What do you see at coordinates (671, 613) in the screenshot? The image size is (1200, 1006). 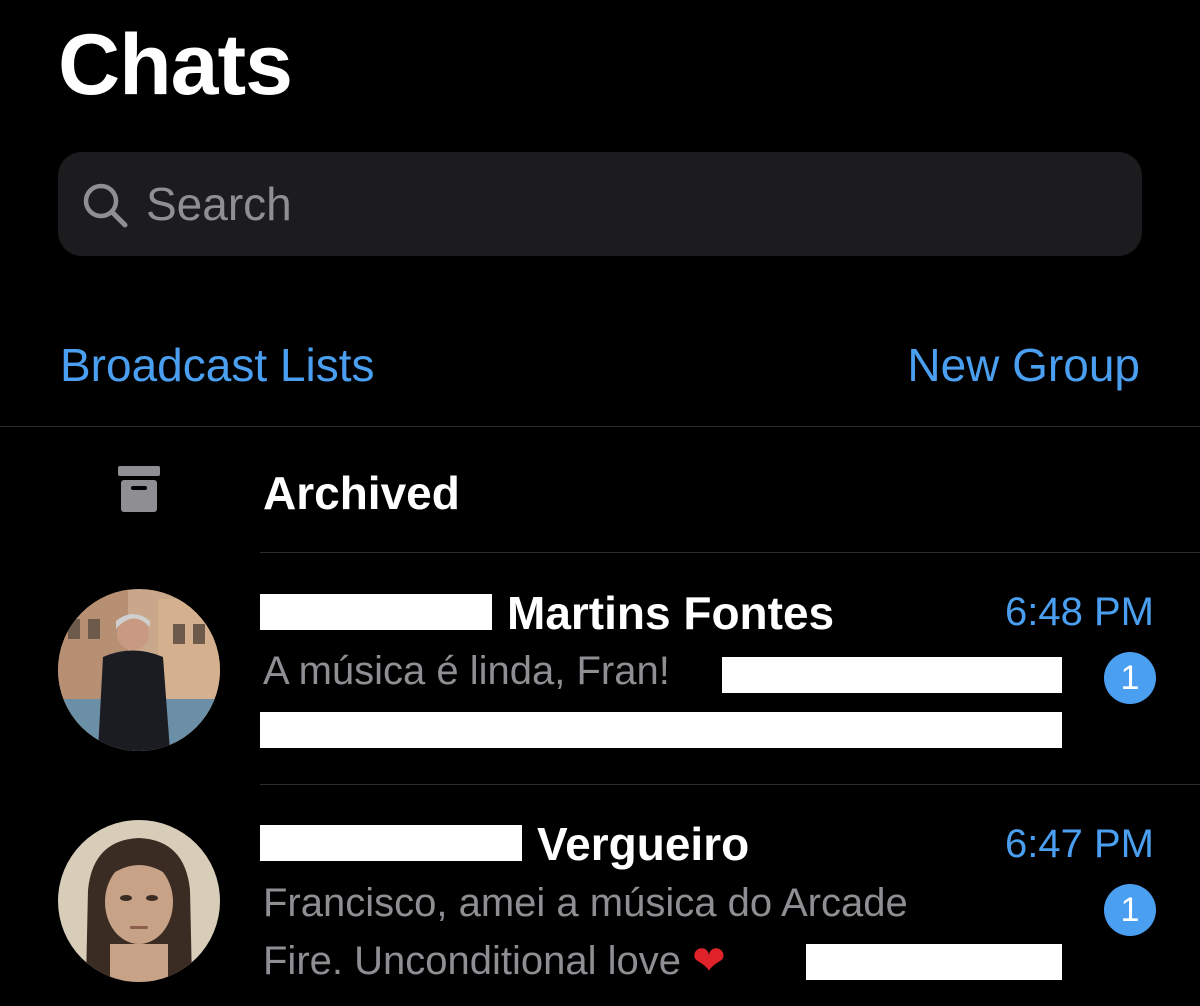 I see `contact-name: Martins Fontes` at bounding box center [671, 613].